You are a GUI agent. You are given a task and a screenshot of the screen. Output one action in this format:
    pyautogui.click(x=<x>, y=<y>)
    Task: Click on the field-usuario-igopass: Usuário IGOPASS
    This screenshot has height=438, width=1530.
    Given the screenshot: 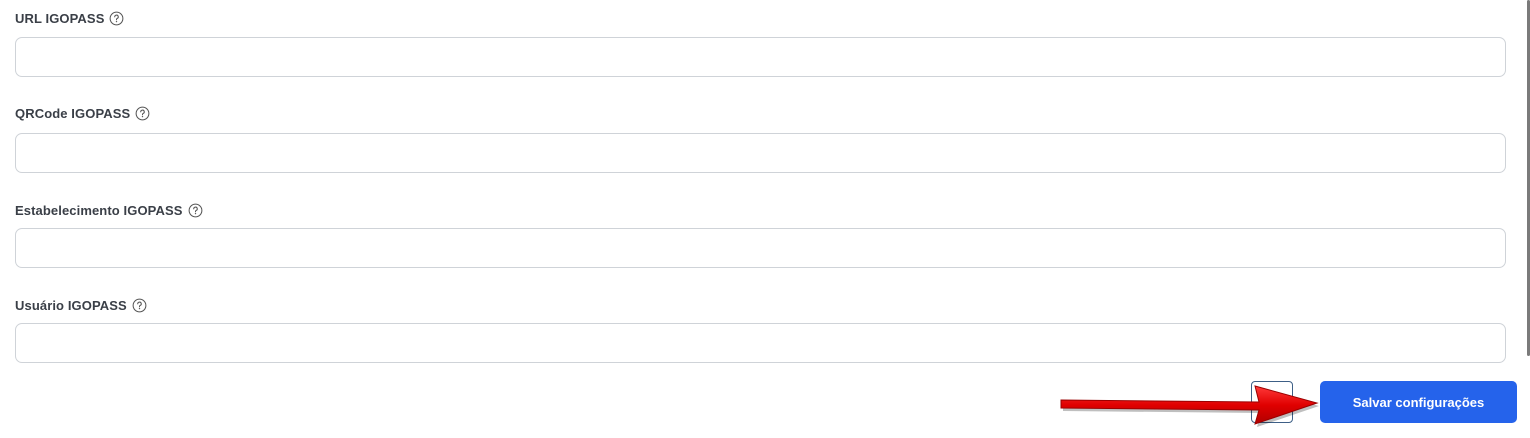 What is the action you would take?
    pyautogui.click(x=760, y=329)
    